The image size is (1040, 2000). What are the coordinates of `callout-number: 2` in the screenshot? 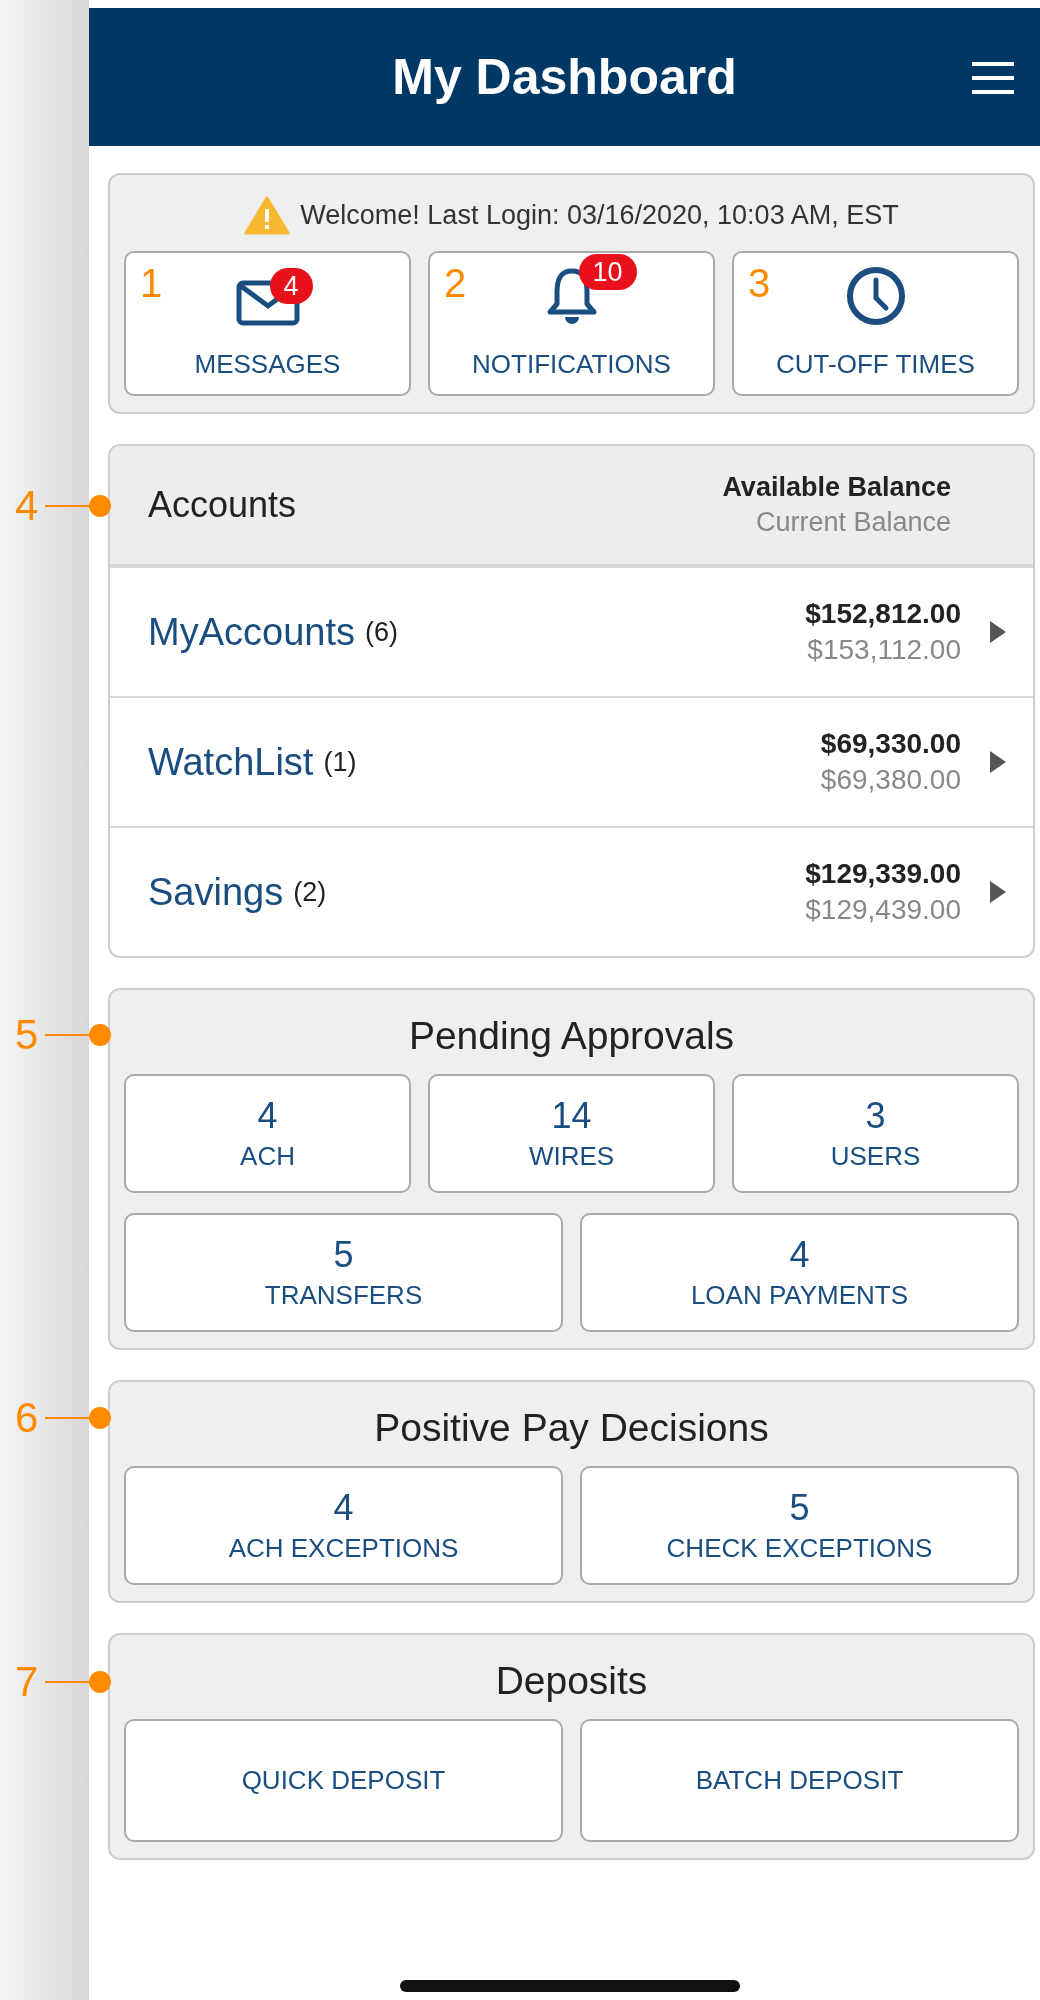 It's located at (455, 283).